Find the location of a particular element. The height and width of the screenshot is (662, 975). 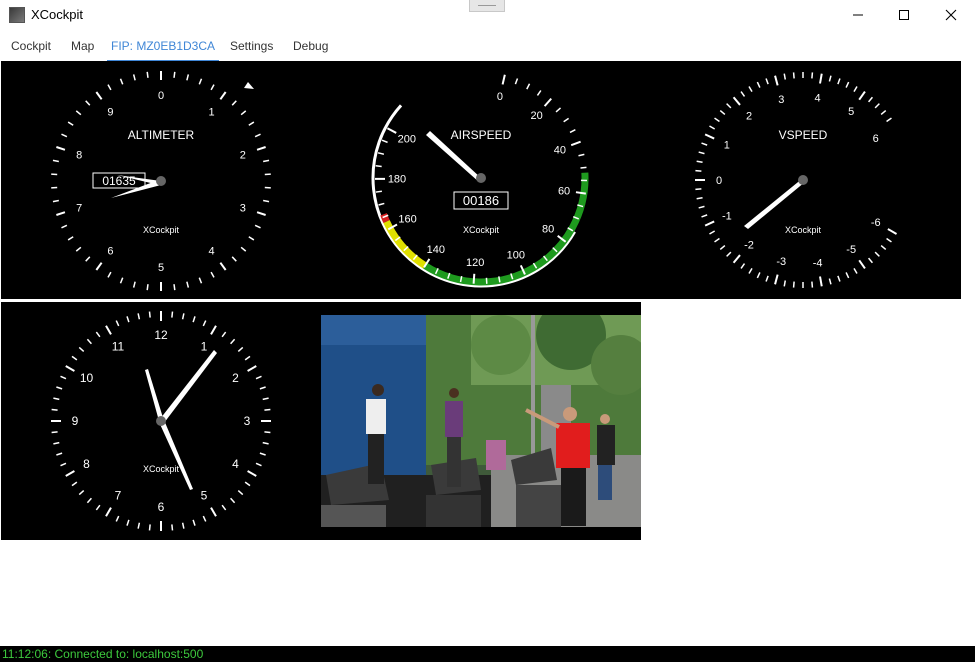

airspeed-readout: 00186 is located at coordinates (481, 200).